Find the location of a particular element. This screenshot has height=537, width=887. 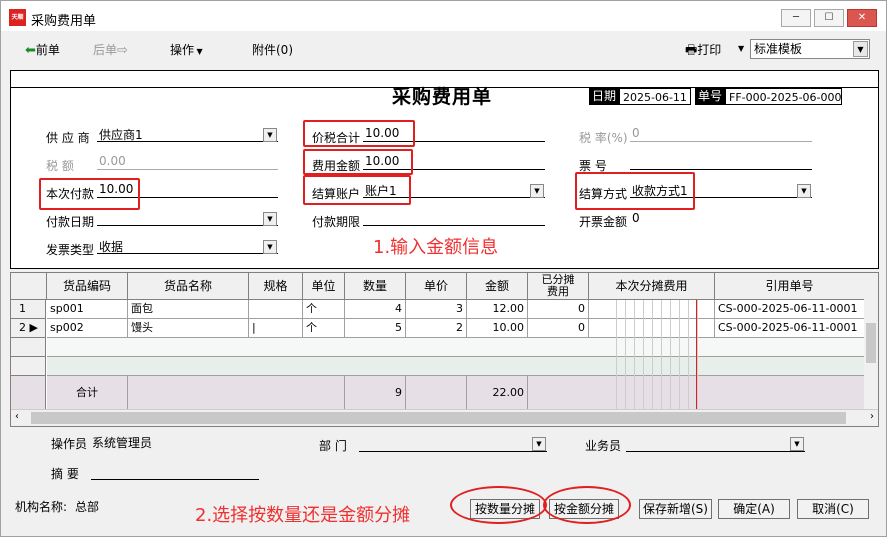

col-header-price: 单价 is located at coordinates (436, 286).